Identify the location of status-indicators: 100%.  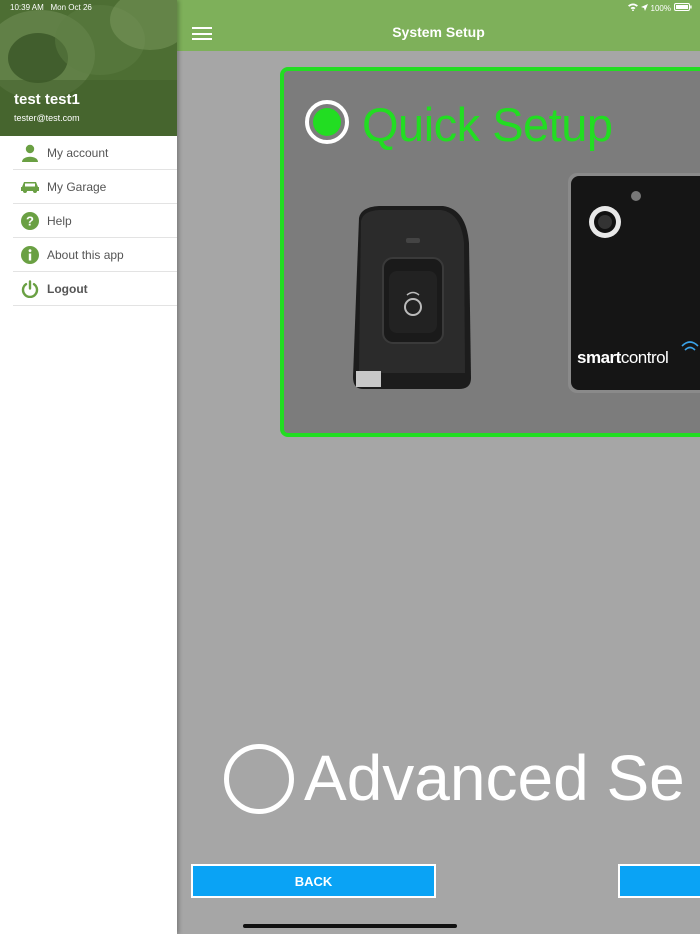
(659, 8).